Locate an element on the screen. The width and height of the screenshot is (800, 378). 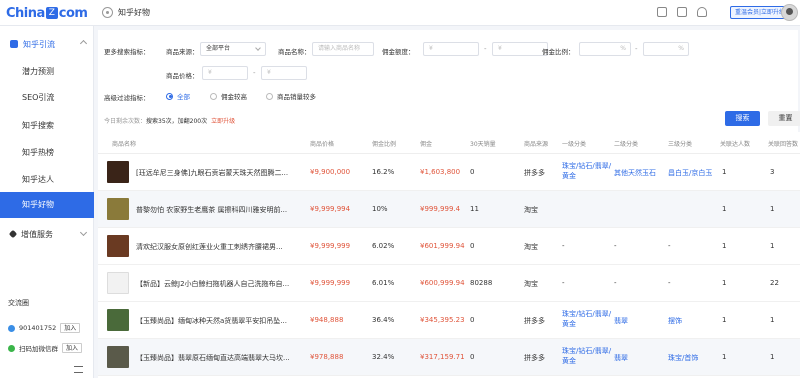
page-title: 知乎好物 is located at coordinates (134, 12).